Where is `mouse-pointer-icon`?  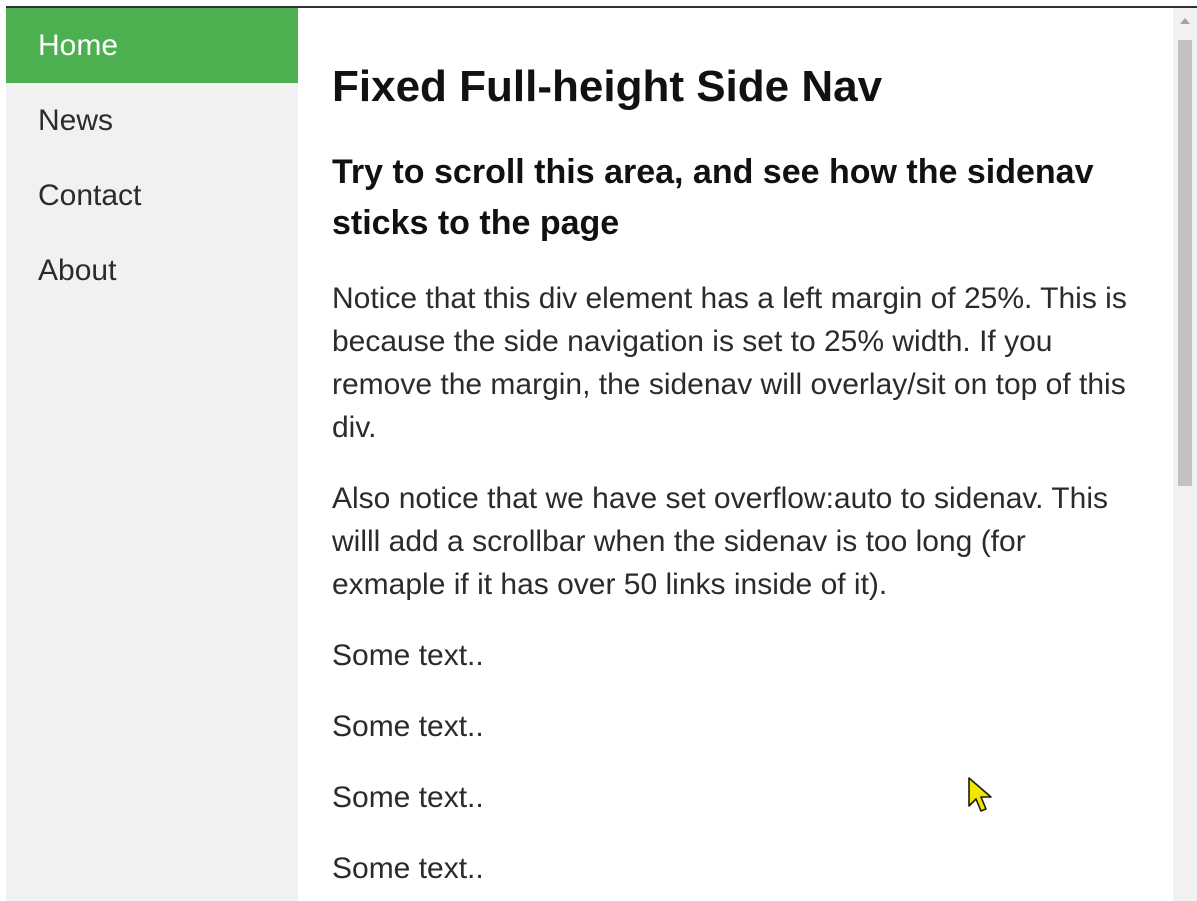 mouse-pointer-icon is located at coordinates (980, 794).